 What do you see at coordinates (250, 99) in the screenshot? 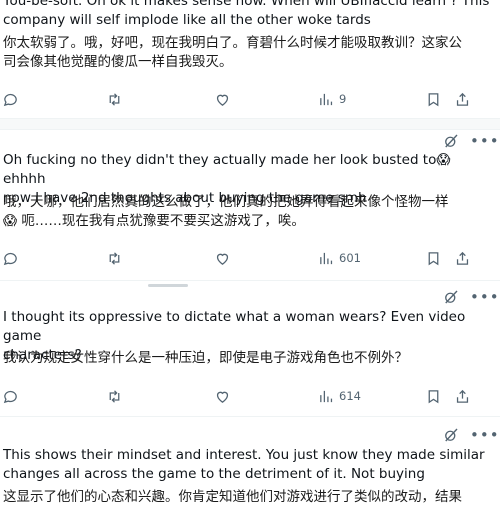
I see `tweet-1-actions: 9` at bounding box center [250, 99].